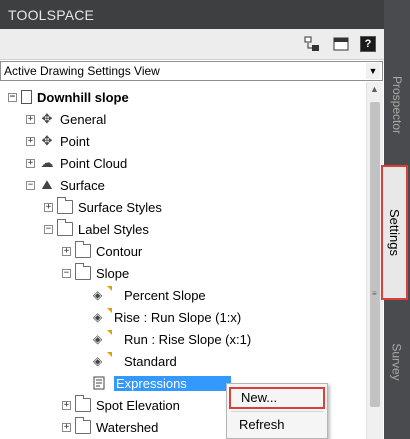  I want to click on context-menu: New... Refresh, so click(277, 411).